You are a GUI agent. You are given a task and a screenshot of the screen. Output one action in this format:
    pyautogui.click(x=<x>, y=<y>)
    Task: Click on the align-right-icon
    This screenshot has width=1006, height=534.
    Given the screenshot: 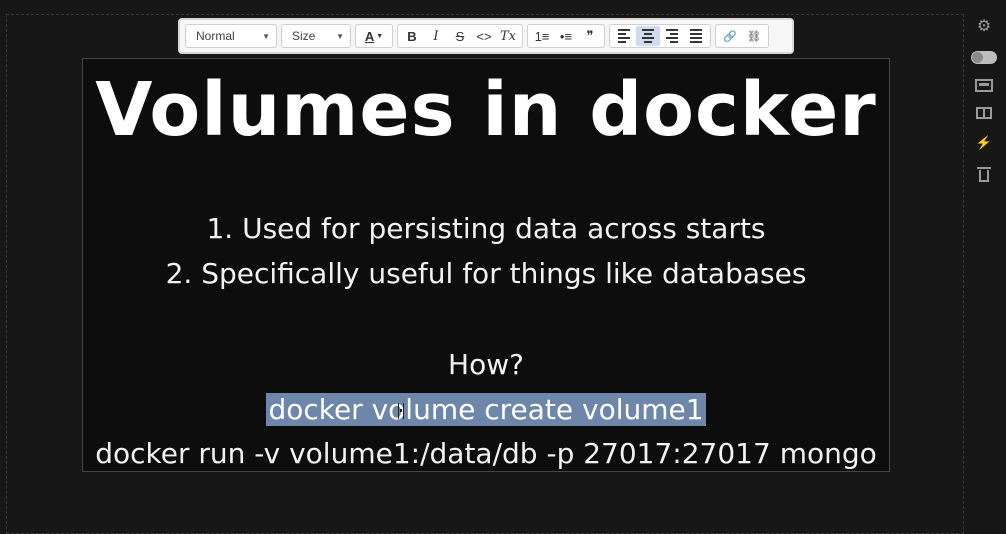 What is the action you would take?
    pyautogui.click(x=672, y=36)
    